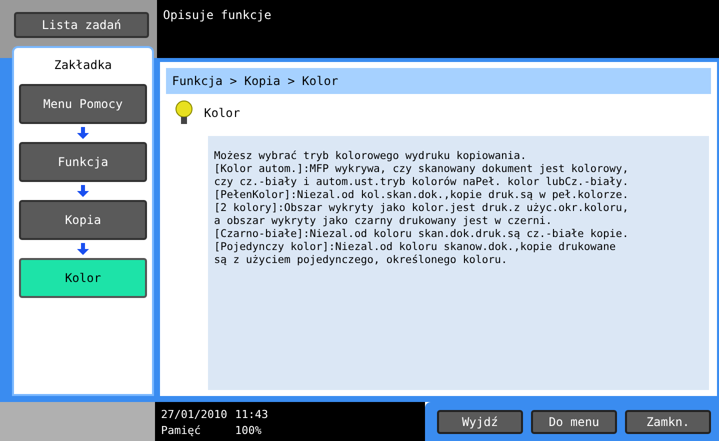 Image resolution: width=719 pixels, height=441 pixels. Describe the element at coordinates (248, 432) in the screenshot. I see `memory-value: 100%` at that location.